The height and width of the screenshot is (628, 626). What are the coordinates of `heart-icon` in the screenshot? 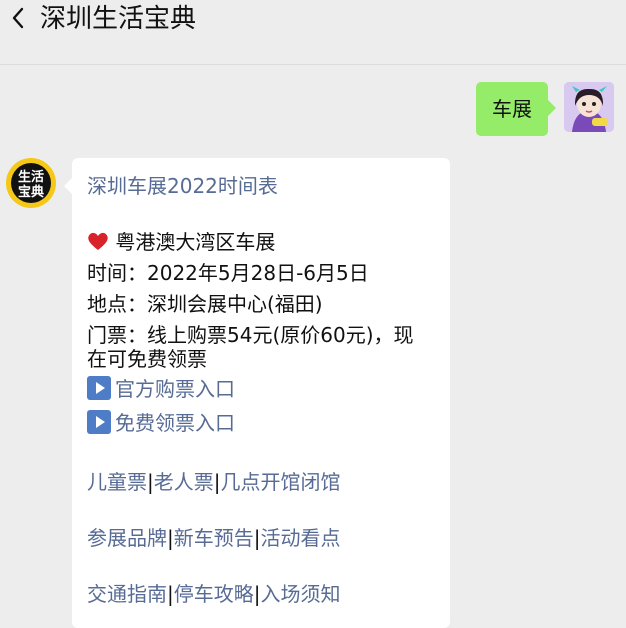 It's located at (98, 242).